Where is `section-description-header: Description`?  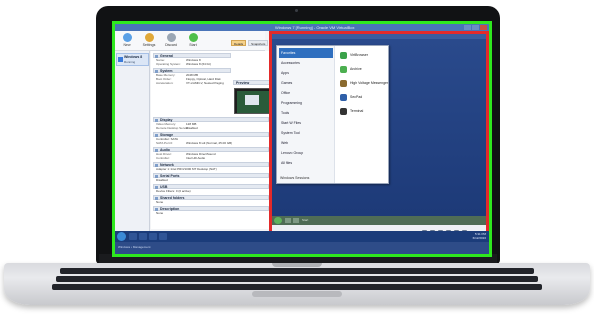
section-description-header: Description is located at coordinates (211, 208).